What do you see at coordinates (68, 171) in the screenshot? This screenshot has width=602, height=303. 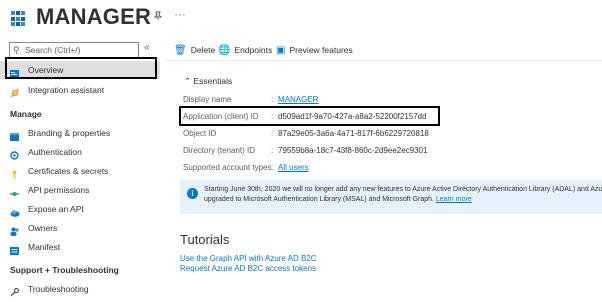 I see `sidebar-item-label: Certificates & secrets` at bounding box center [68, 171].